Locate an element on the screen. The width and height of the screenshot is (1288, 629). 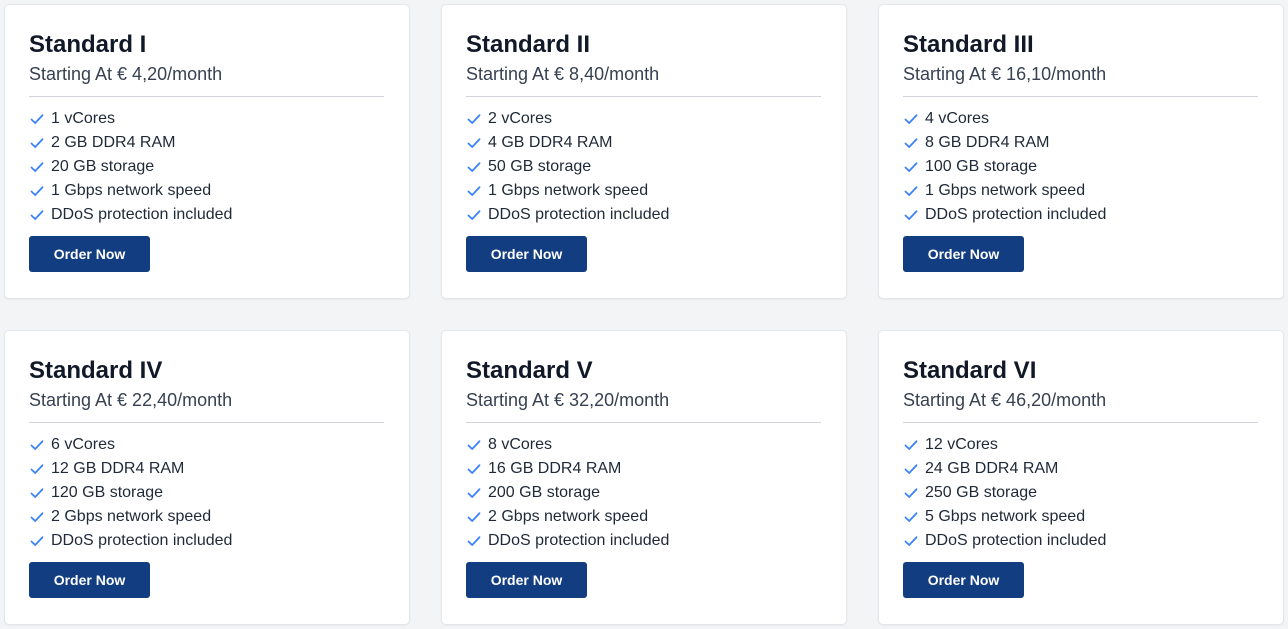
feature-label: 20 GB storage is located at coordinates (103, 166).